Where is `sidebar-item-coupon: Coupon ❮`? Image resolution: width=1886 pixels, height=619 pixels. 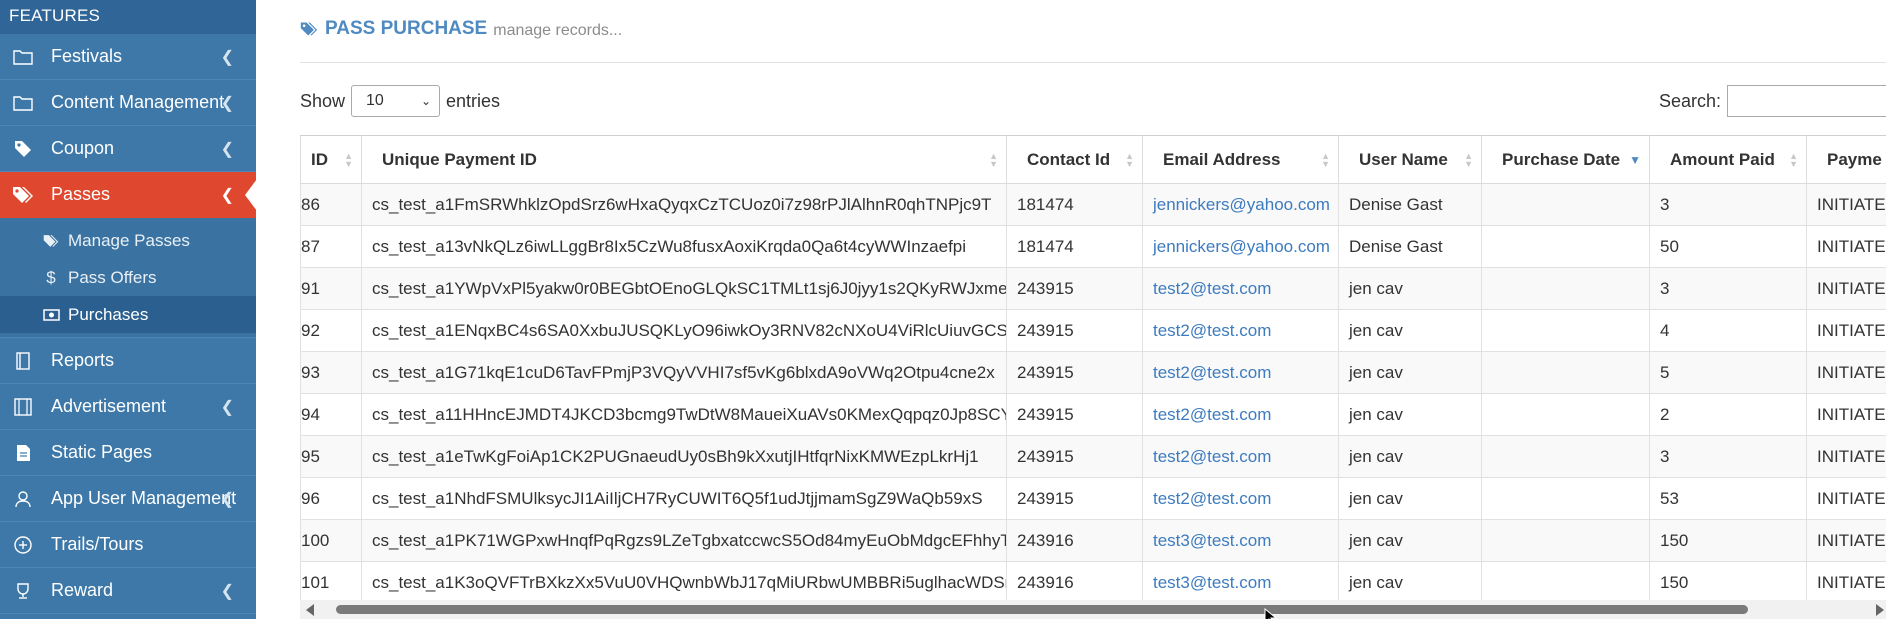 sidebar-item-coupon: Coupon ❮ is located at coordinates (128, 149).